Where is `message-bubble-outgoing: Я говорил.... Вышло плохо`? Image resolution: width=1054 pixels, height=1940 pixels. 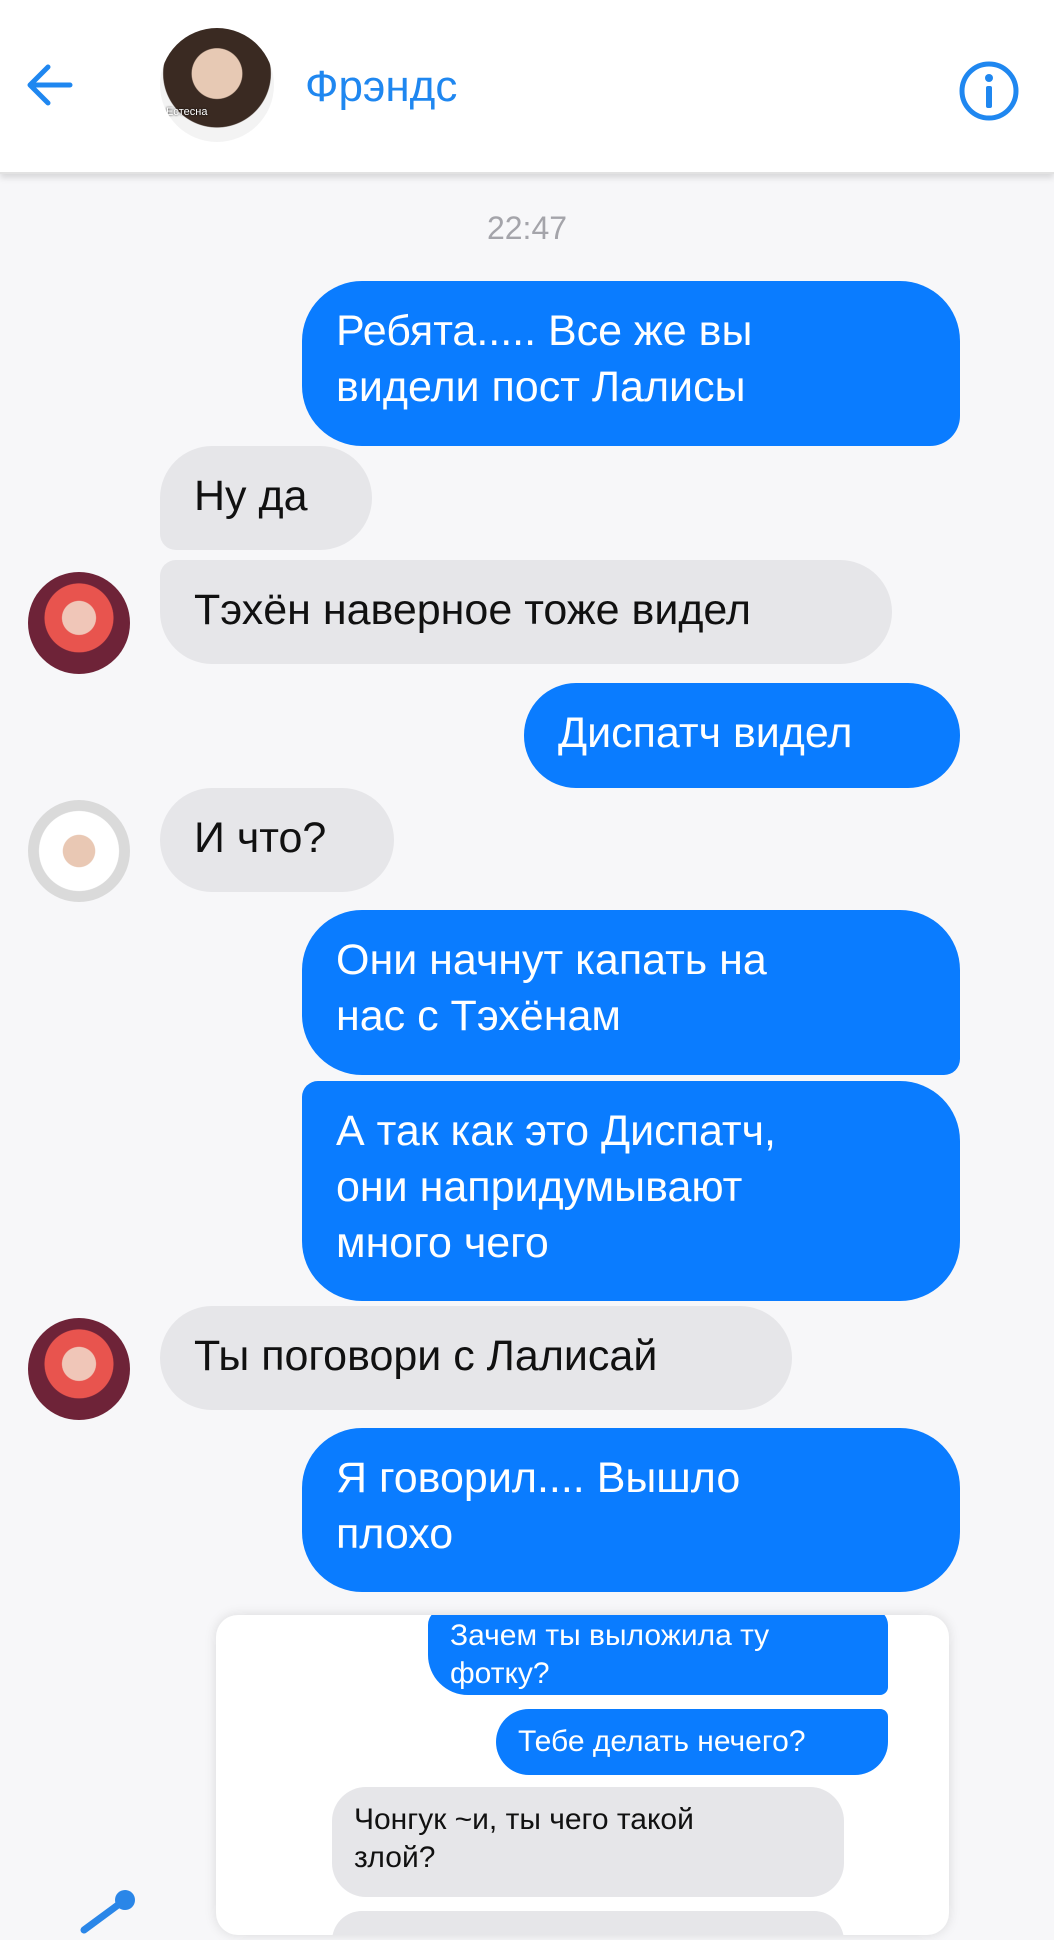
message-bubble-outgoing: Я говорил.... Вышло плохо is located at coordinates (631, 1510).